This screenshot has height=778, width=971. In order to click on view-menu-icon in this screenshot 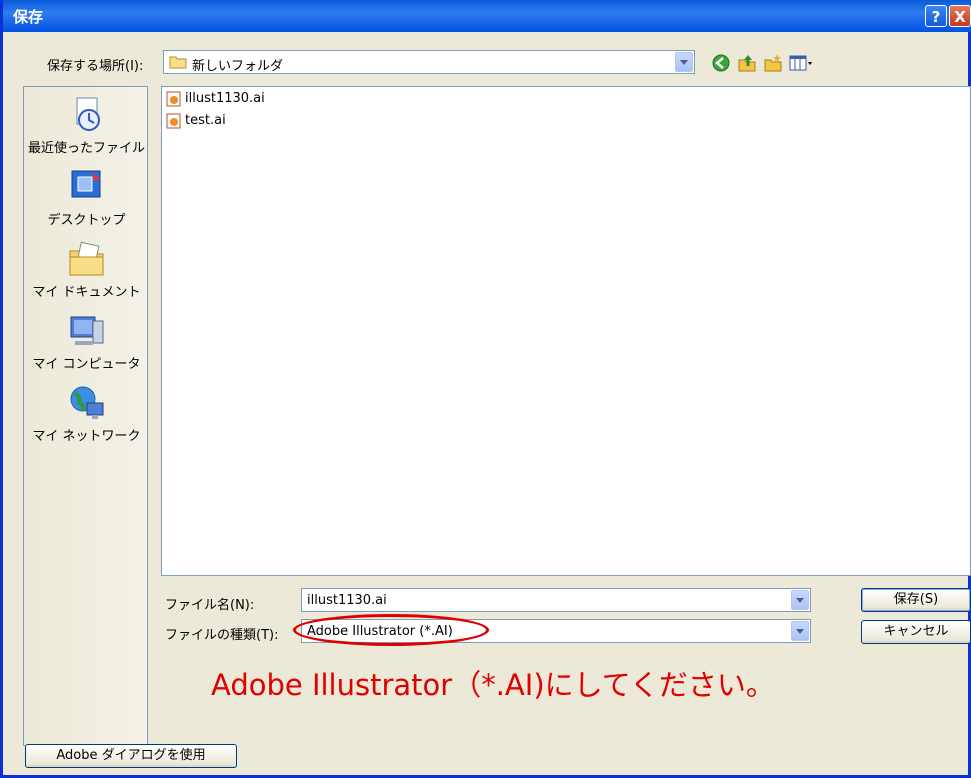, I will do `click(801, 63)`.